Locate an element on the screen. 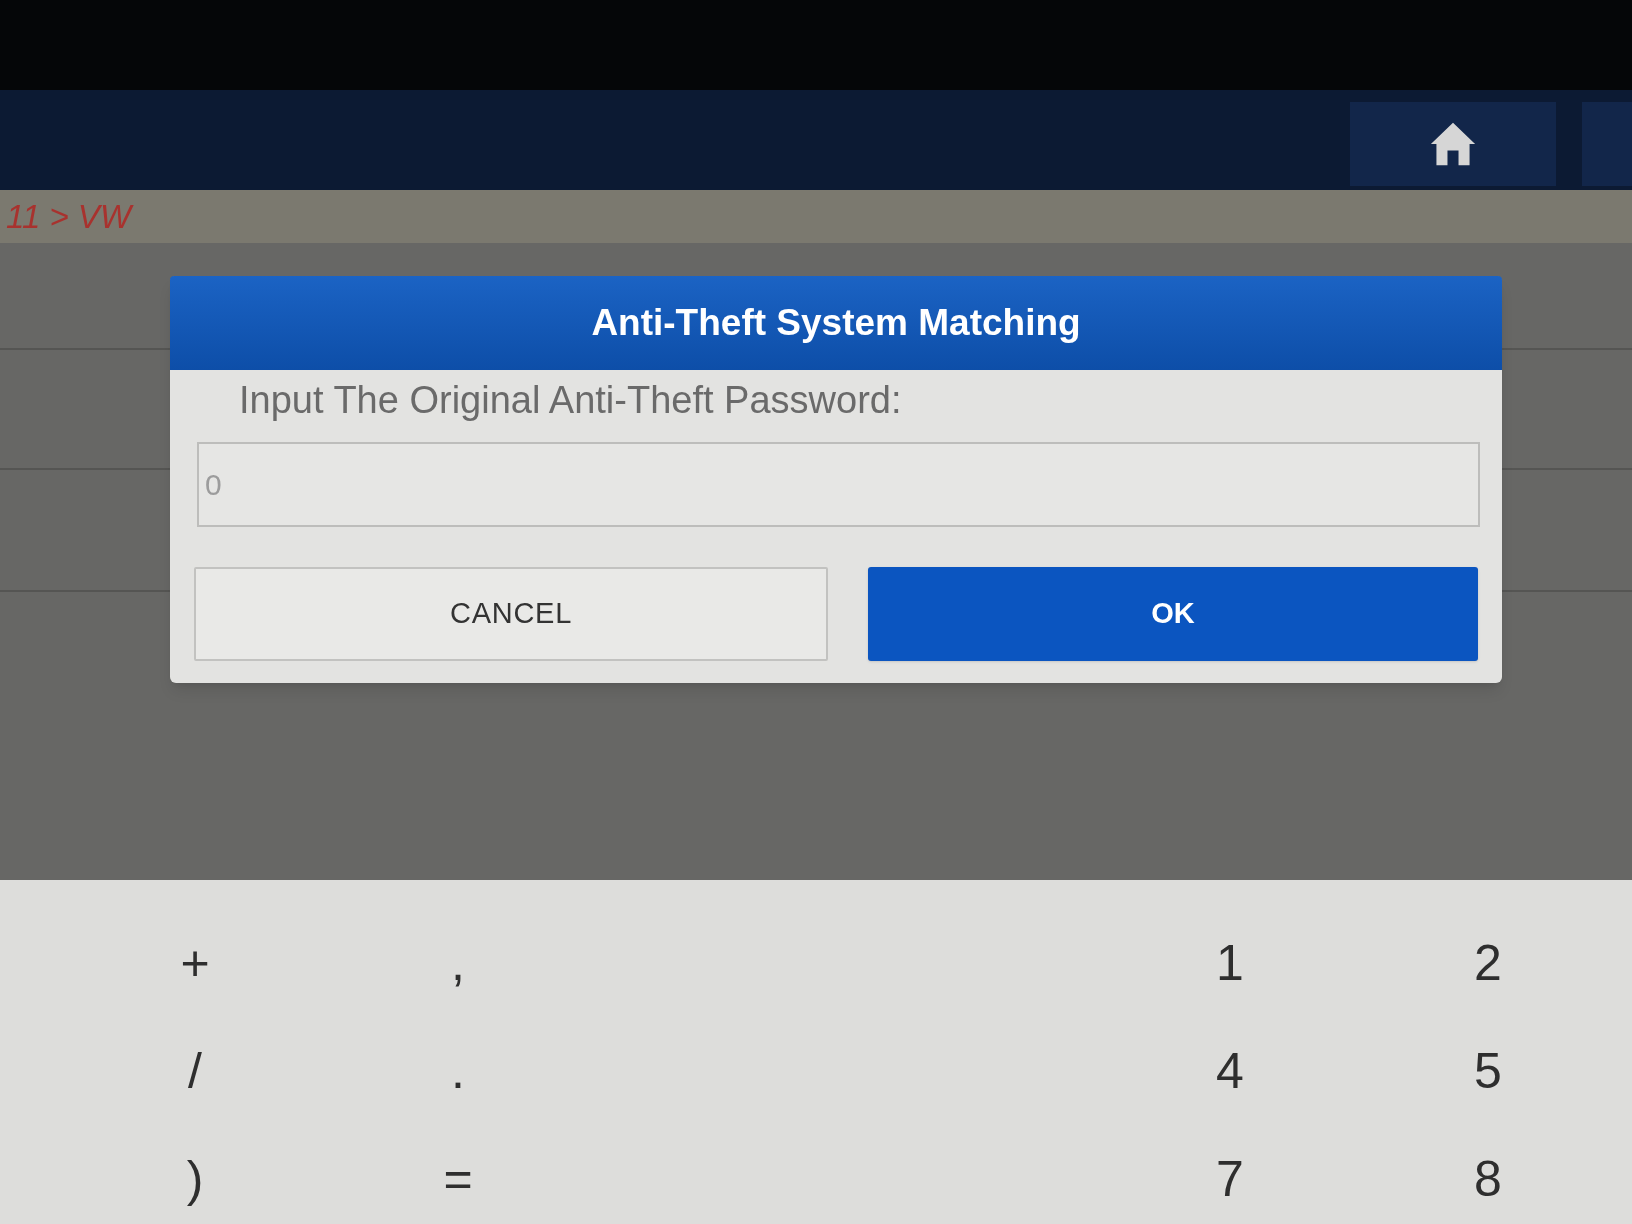 The width and height of the screenshot is (1632, 1224). key: 2 is located at coordinates (1488, 963).